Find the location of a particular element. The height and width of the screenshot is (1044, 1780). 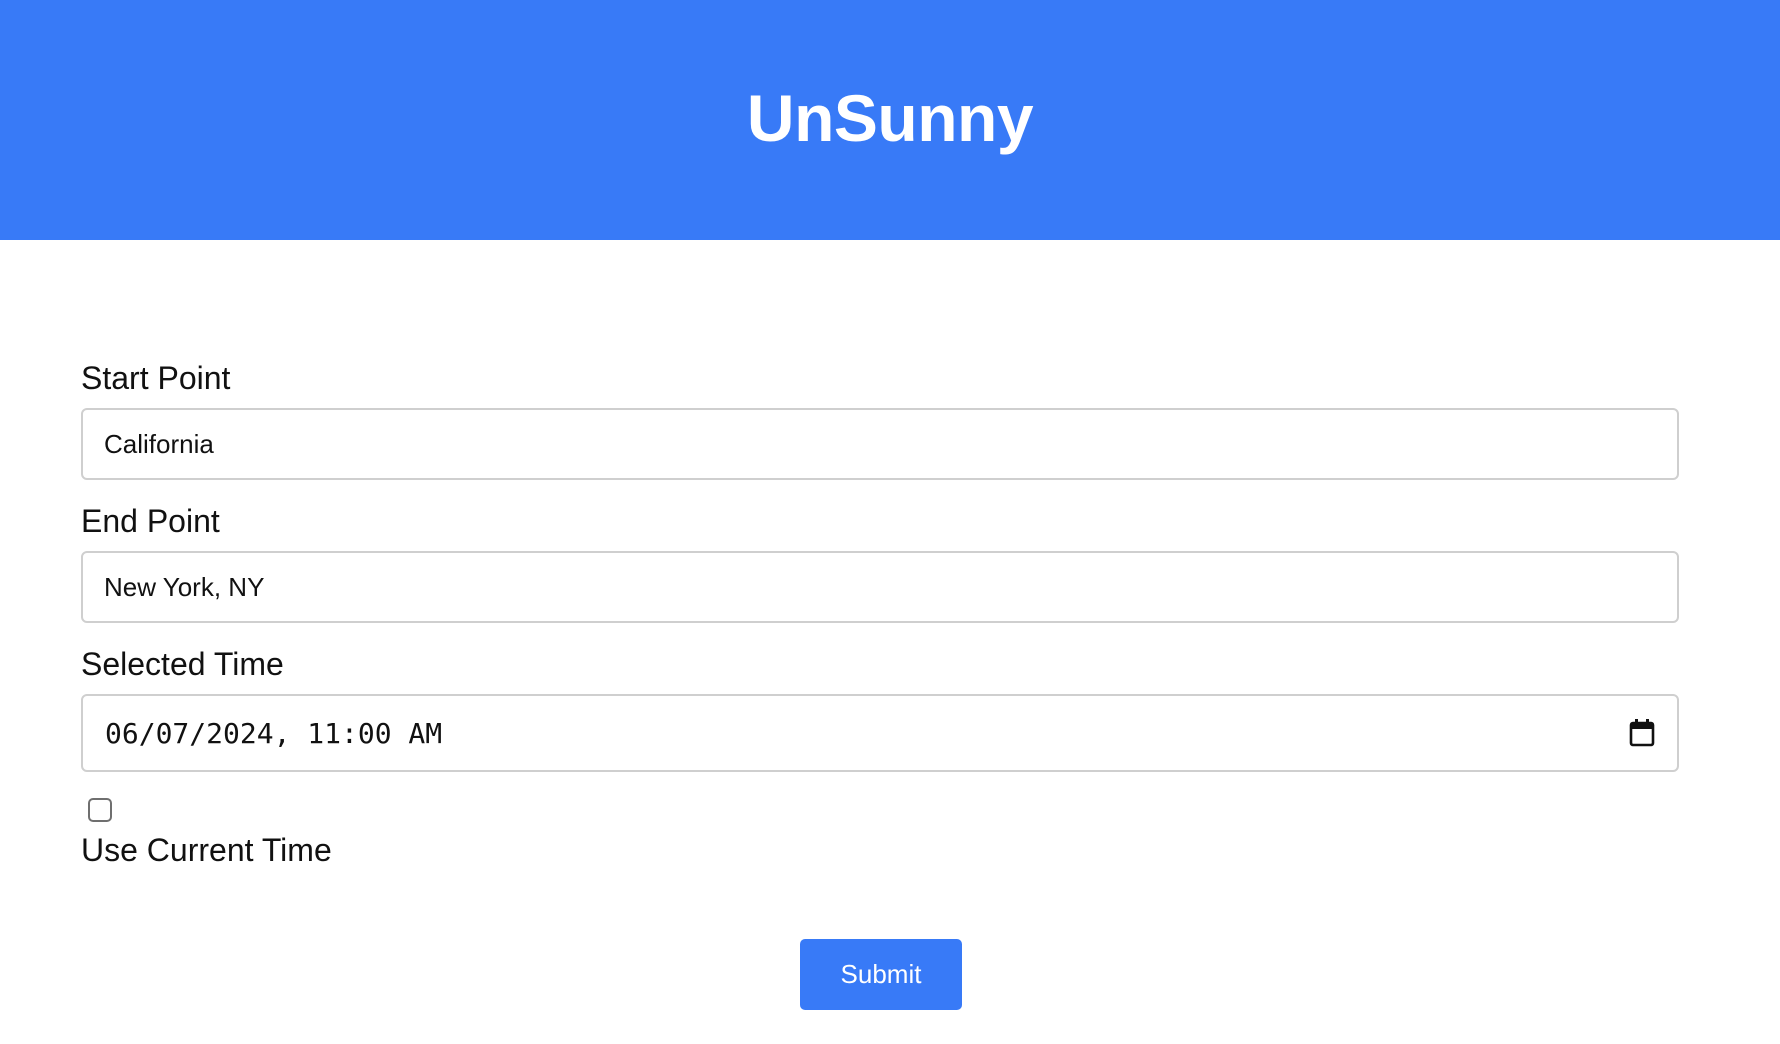

start-point-label: Start Point is located at coordinates (156, 378).